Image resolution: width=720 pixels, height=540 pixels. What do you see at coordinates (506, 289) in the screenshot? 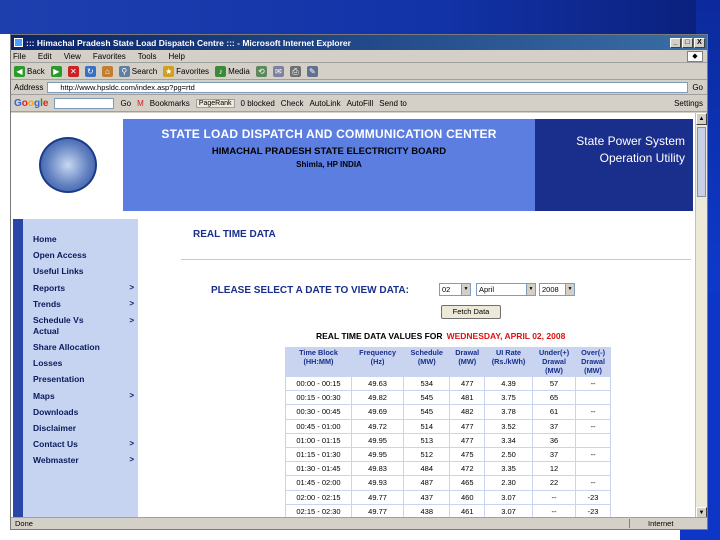
I see `month-select: April ▼` at bounding box center [506, 289].